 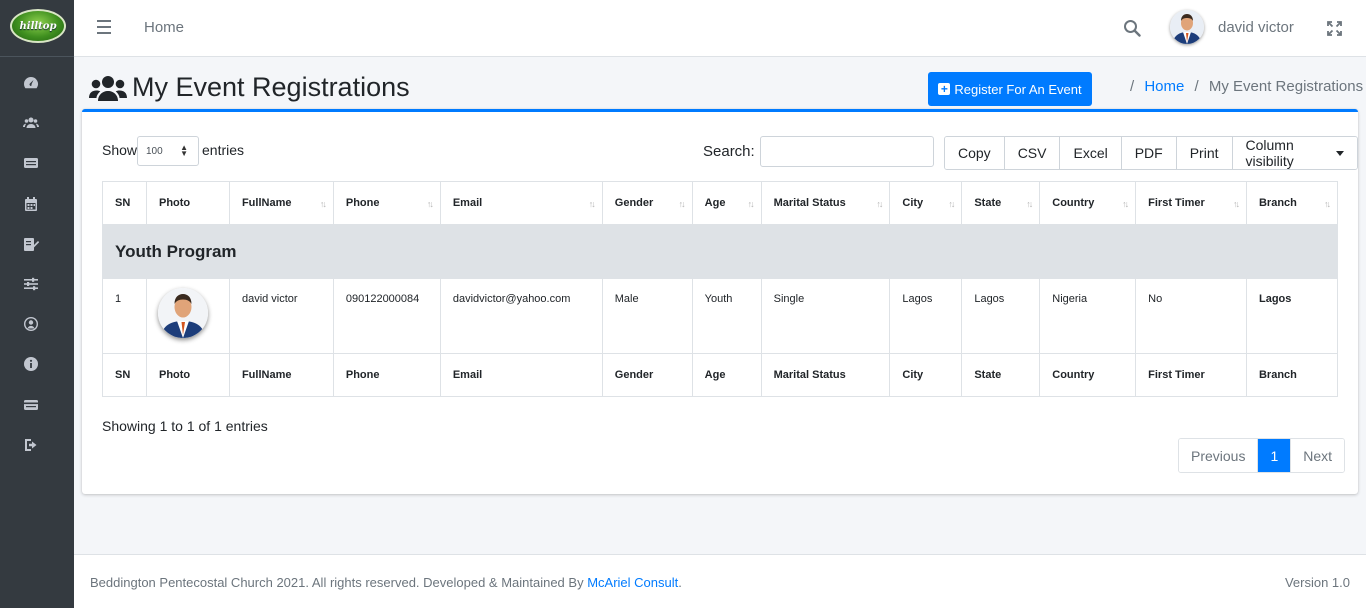 What do you see at coordinates (825, 316) in the screenshot?
I see `cell-marital-status: Single` at bounding box center [825, 316].